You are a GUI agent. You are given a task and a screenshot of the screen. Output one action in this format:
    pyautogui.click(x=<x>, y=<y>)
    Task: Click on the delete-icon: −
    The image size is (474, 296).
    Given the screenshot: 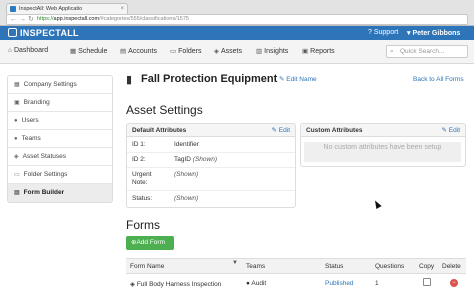 What is the action you would take?
    pyautogui.click(x=454, y=283)
    